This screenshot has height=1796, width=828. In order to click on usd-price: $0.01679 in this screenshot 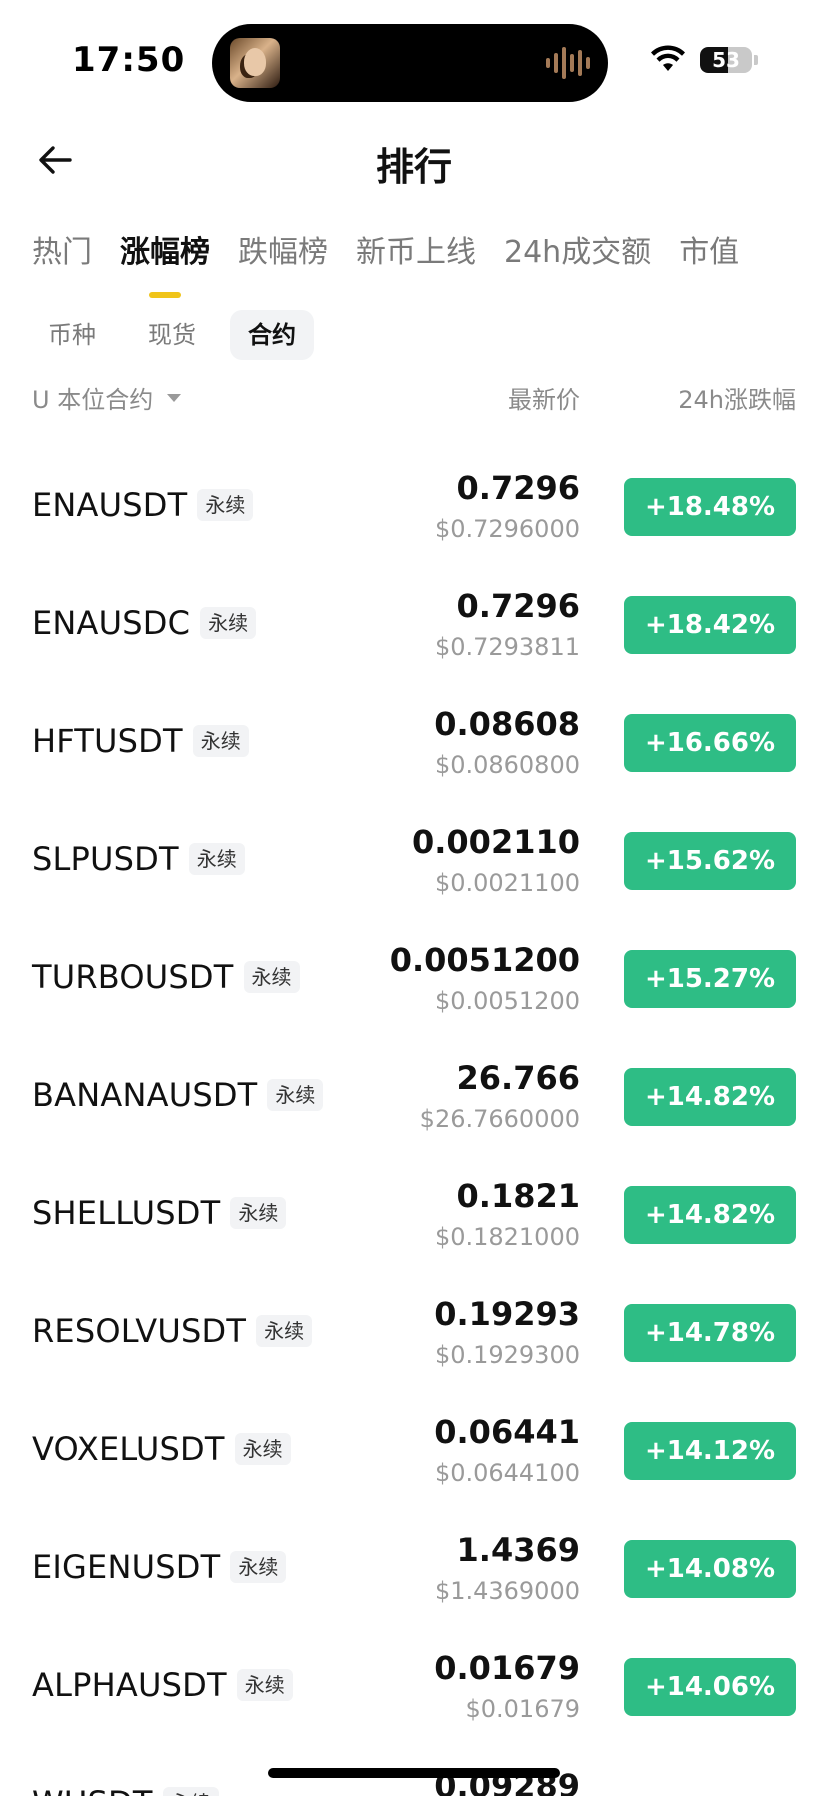, I will do `click(522, 1709)`.